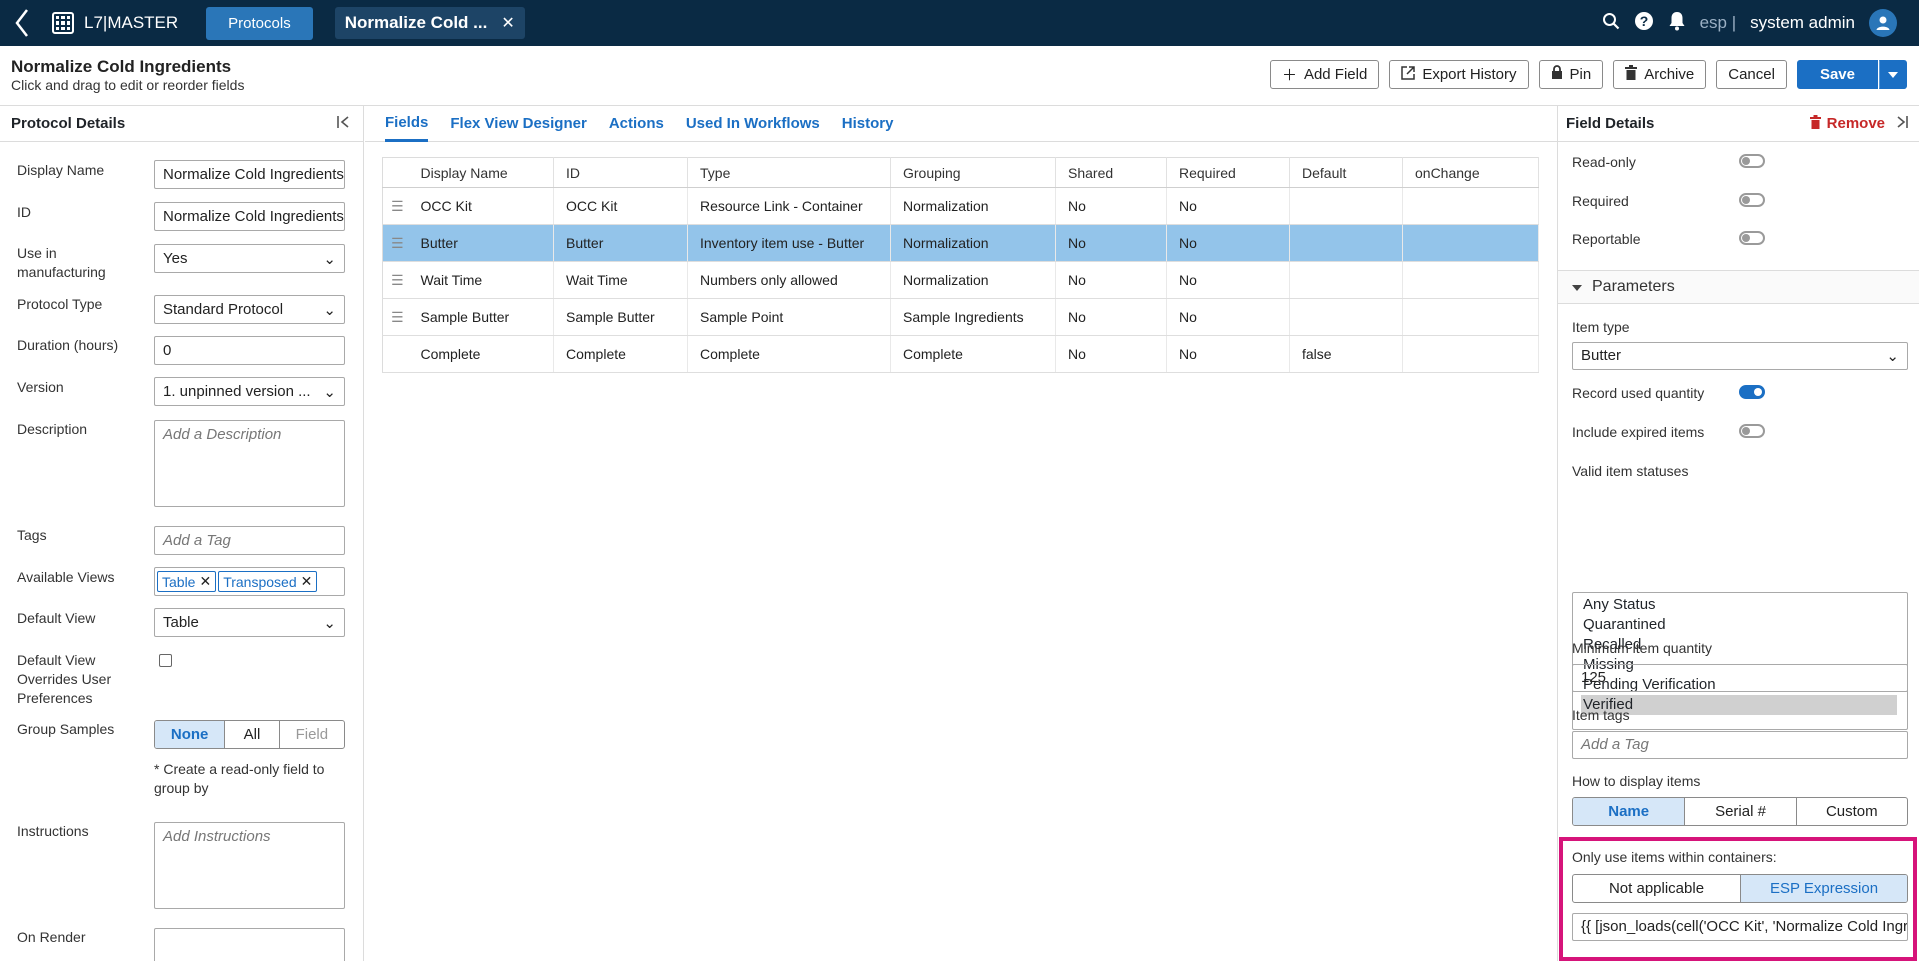 The width and height of the screenshot is (1919, 961). Describe the element at coordinates (1847, 123) in the screenshot. I see `remove-button: Remove` at that location.